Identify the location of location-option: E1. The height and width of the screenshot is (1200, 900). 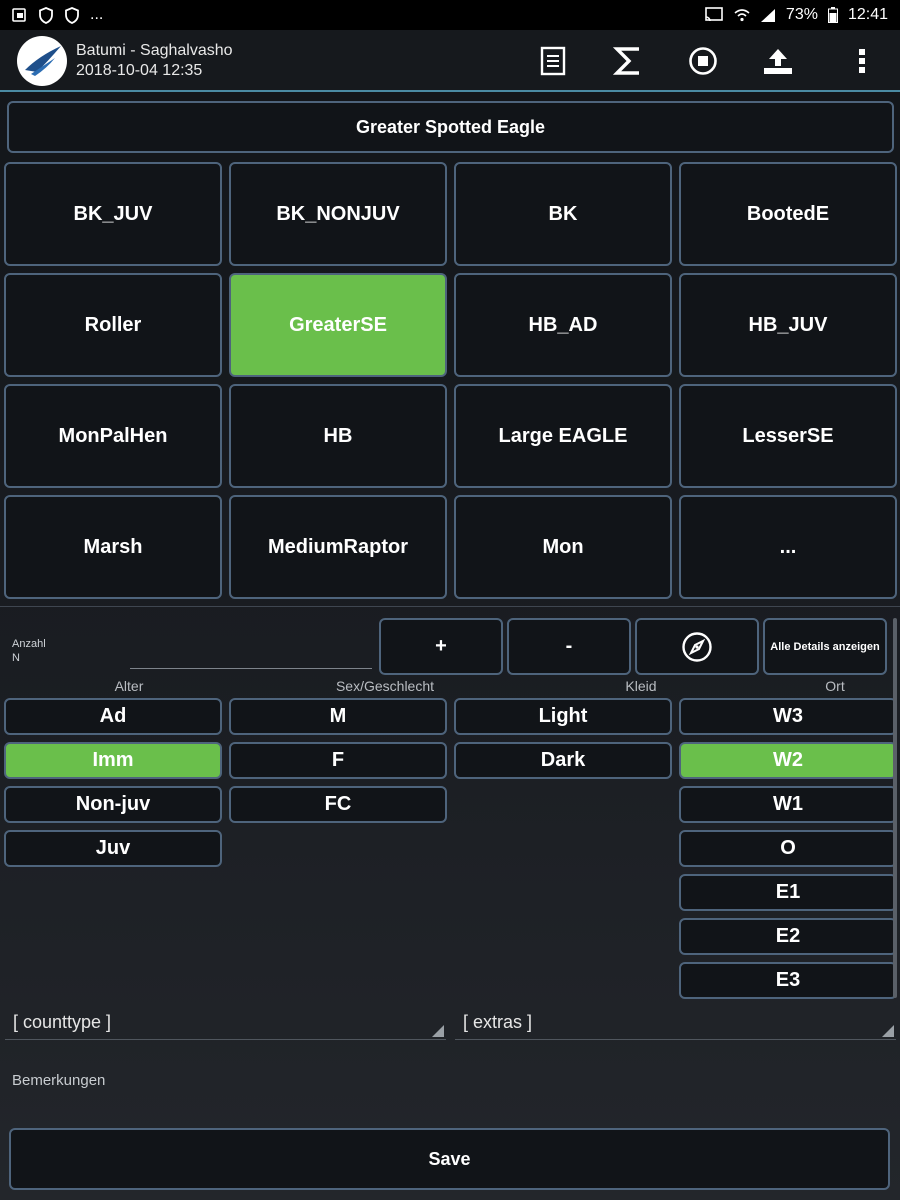
(788, 892).